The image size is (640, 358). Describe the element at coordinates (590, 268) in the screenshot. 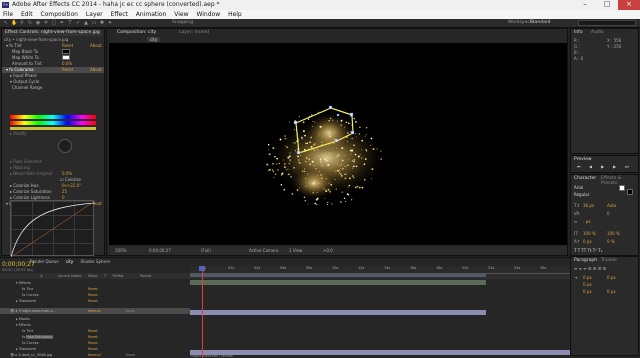

I see `align-buttons-icon: ≡ ≡ ≡ ☰ ☰ ☰ ☰` at that location.